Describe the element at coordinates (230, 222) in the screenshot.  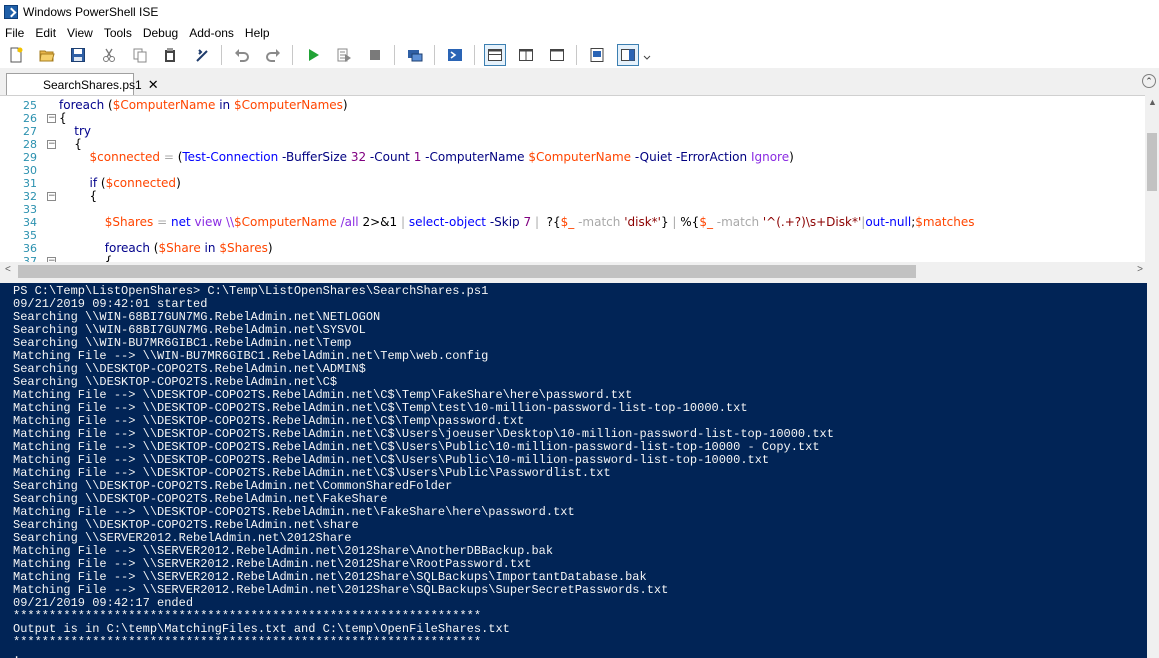
I see `code-token: \\` at that location.